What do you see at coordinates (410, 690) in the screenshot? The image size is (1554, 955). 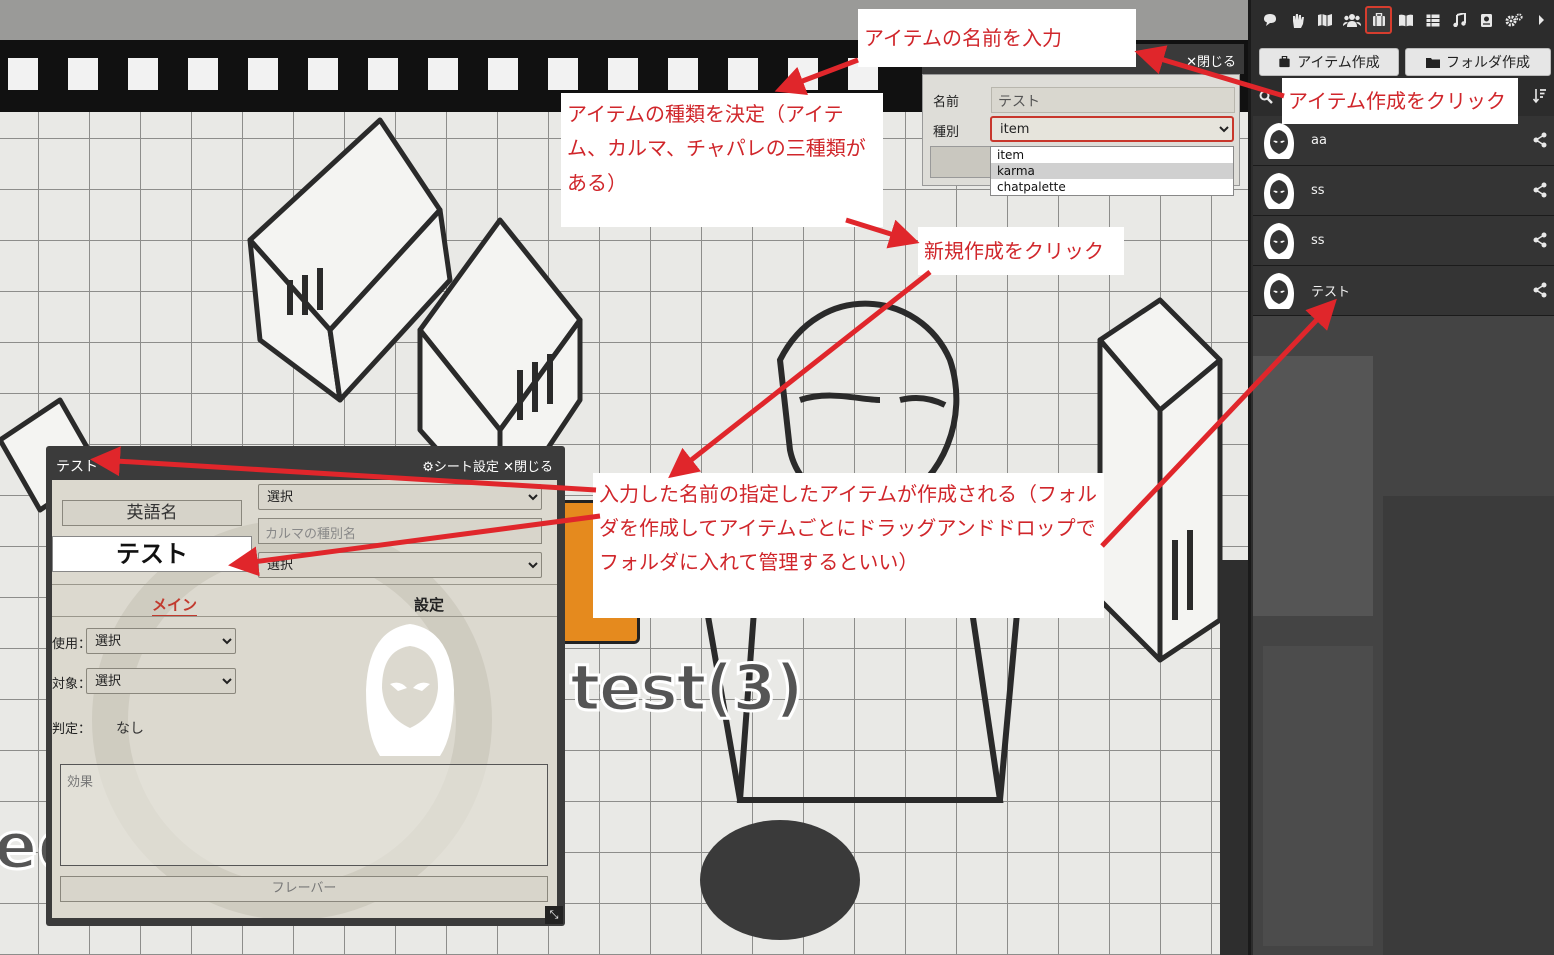 I see `hooded-portrait-icon` at bounding box center [410, 690].